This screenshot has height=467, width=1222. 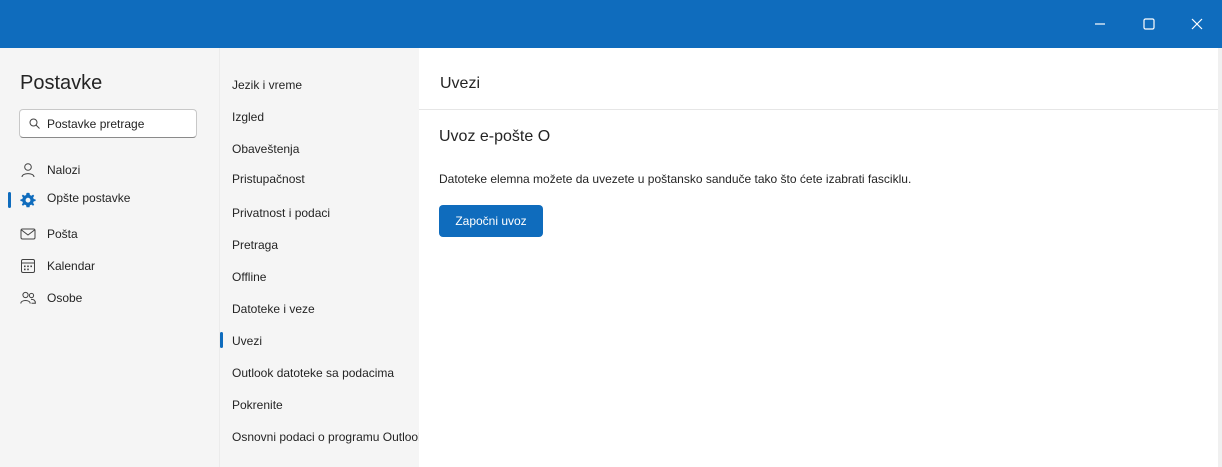 What do you see at coordinates (257, 405) in the screenshot?
I see `subnav-item-label: Pokrenite` at bounding box center [257, 405].